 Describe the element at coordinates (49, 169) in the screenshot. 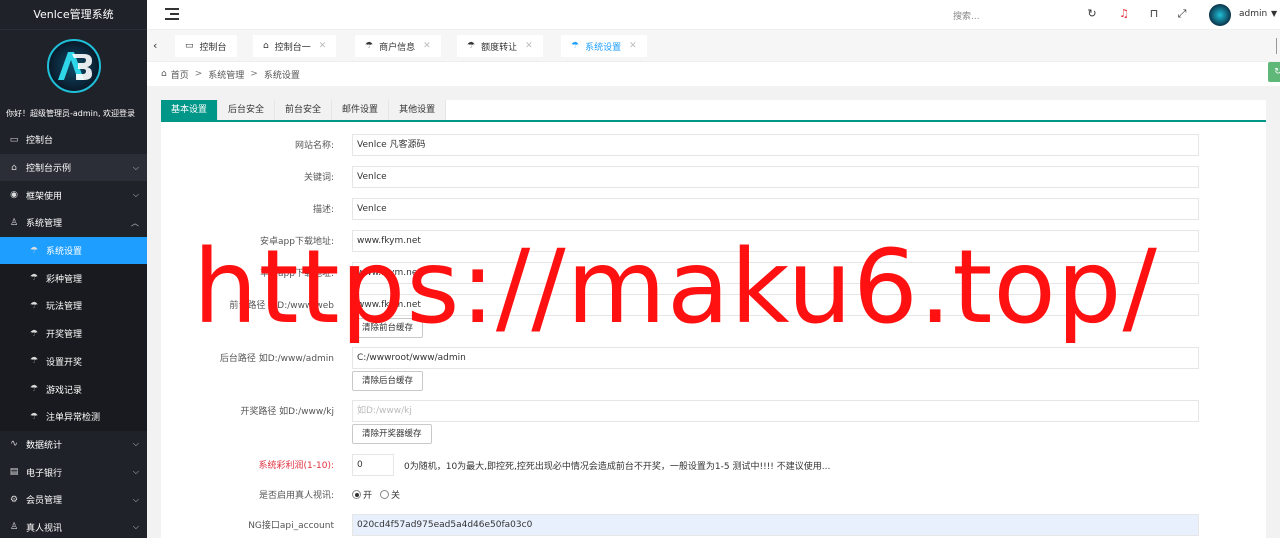

I see `sidebar-item-label: 控制台示例` at that location.